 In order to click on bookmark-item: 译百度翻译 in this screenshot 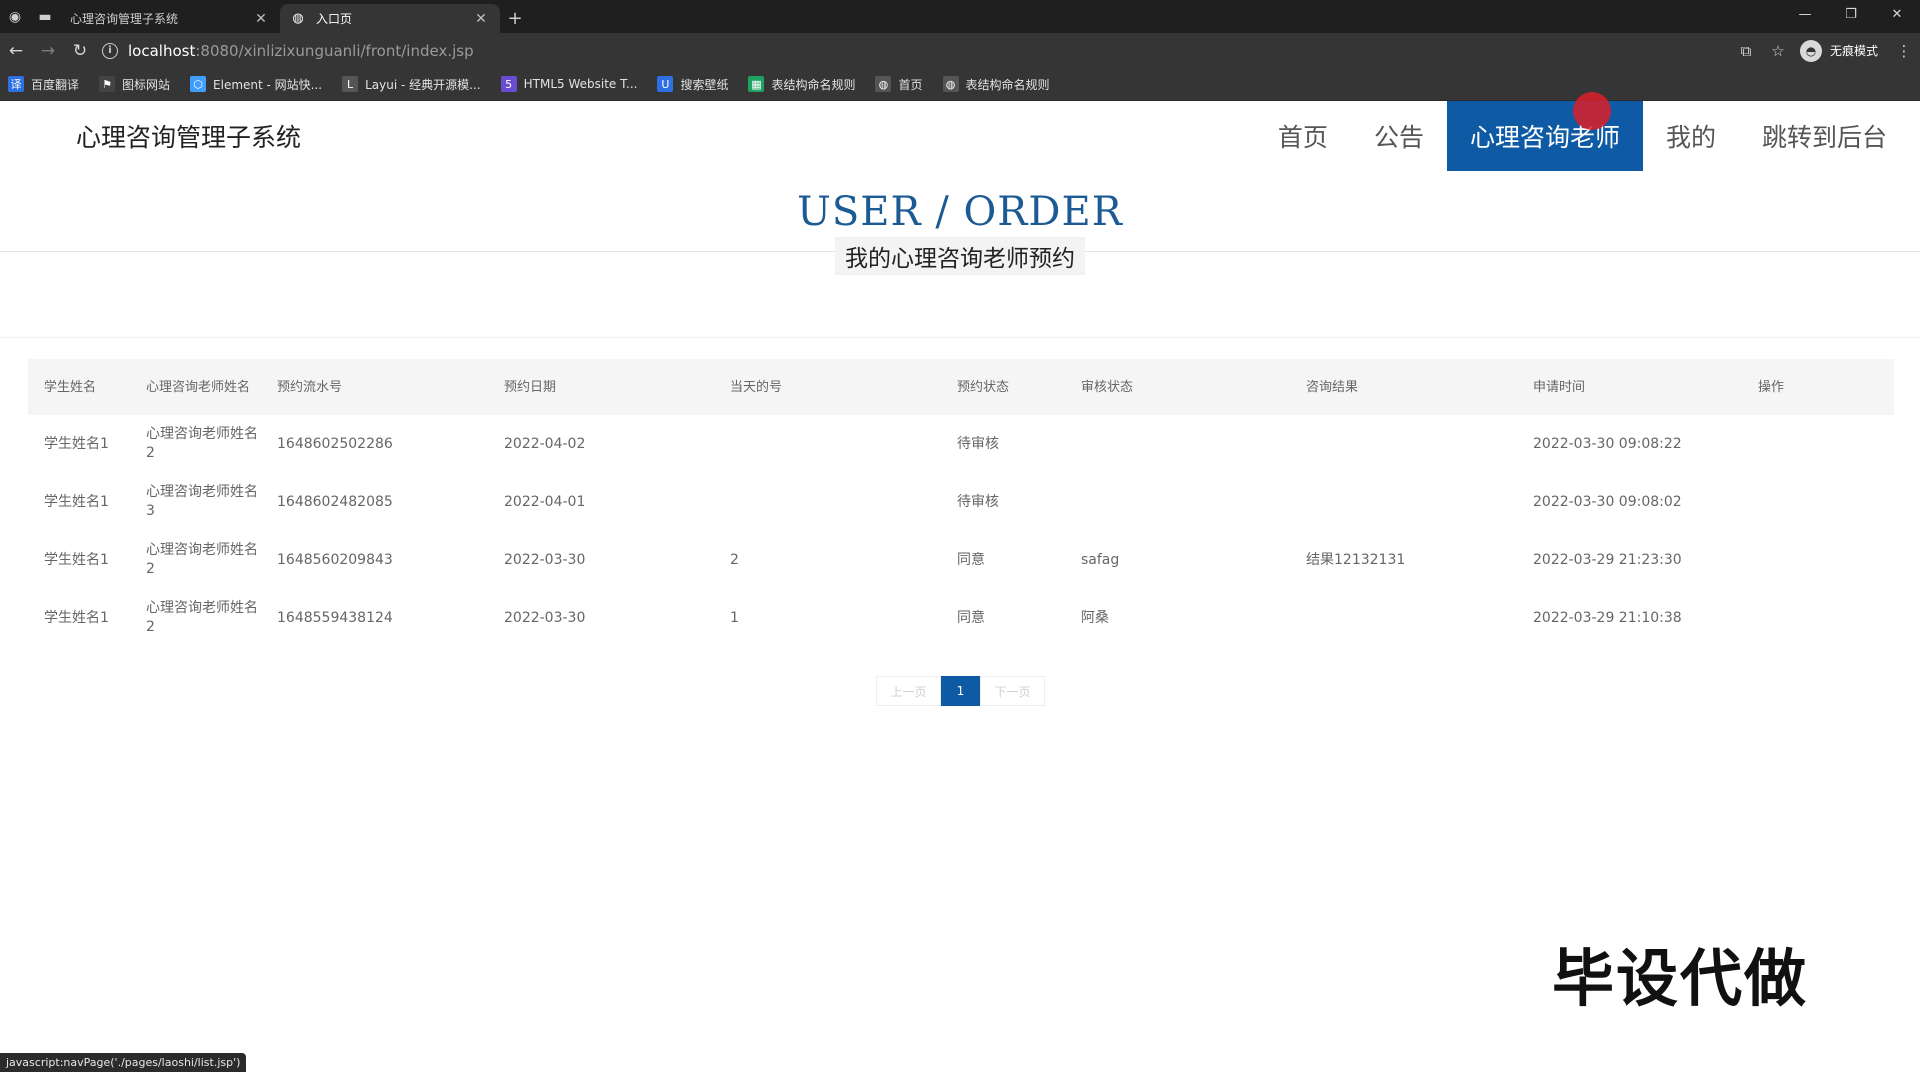, I will do `click(43, 84)`.